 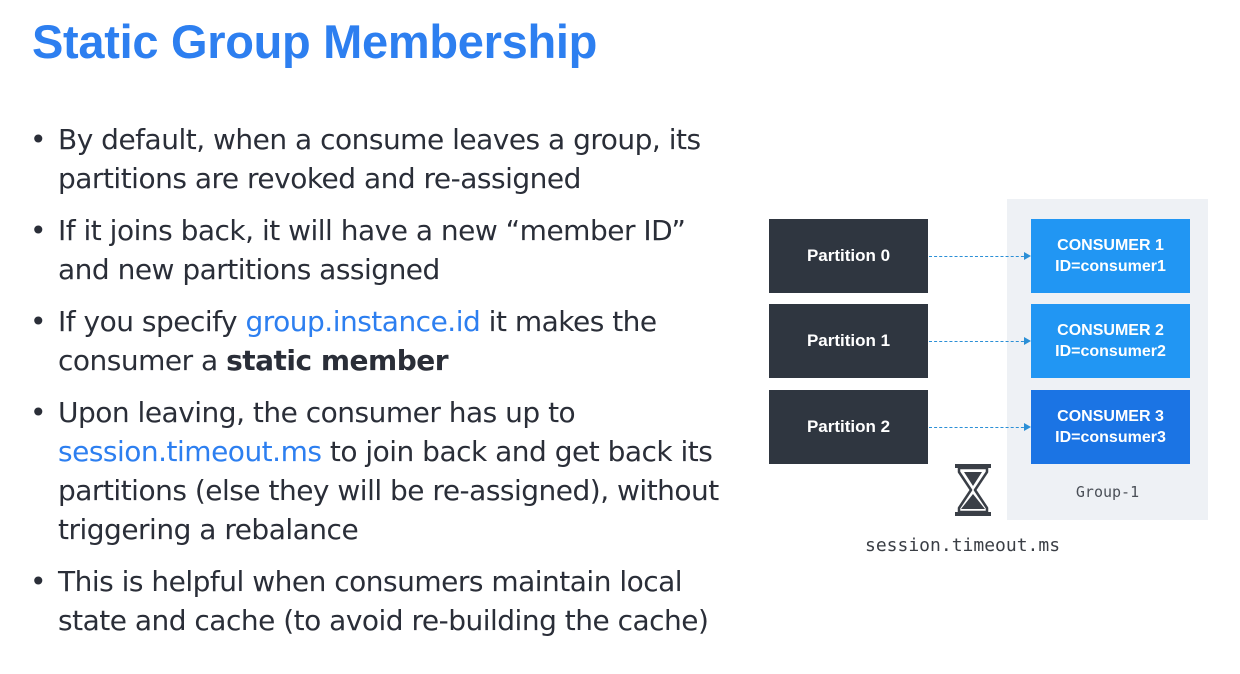 I want to click on group-label: Group-1, so click(x=1107, y=492).